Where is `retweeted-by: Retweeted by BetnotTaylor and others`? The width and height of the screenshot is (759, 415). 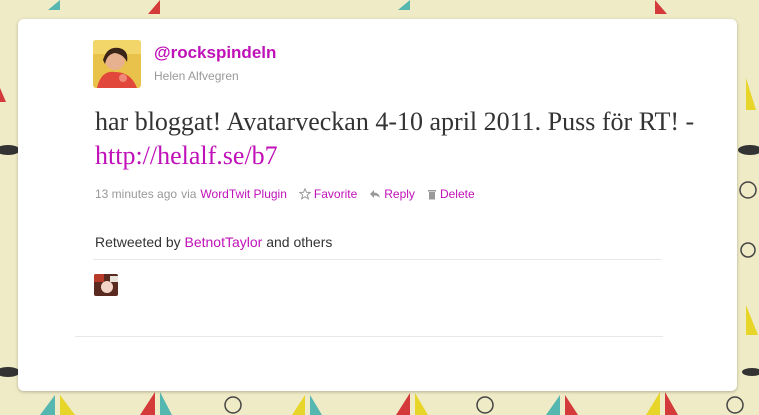 retweeted-by: Retweeted by BetnotTaylor and others is located at coordinates (213, 242).